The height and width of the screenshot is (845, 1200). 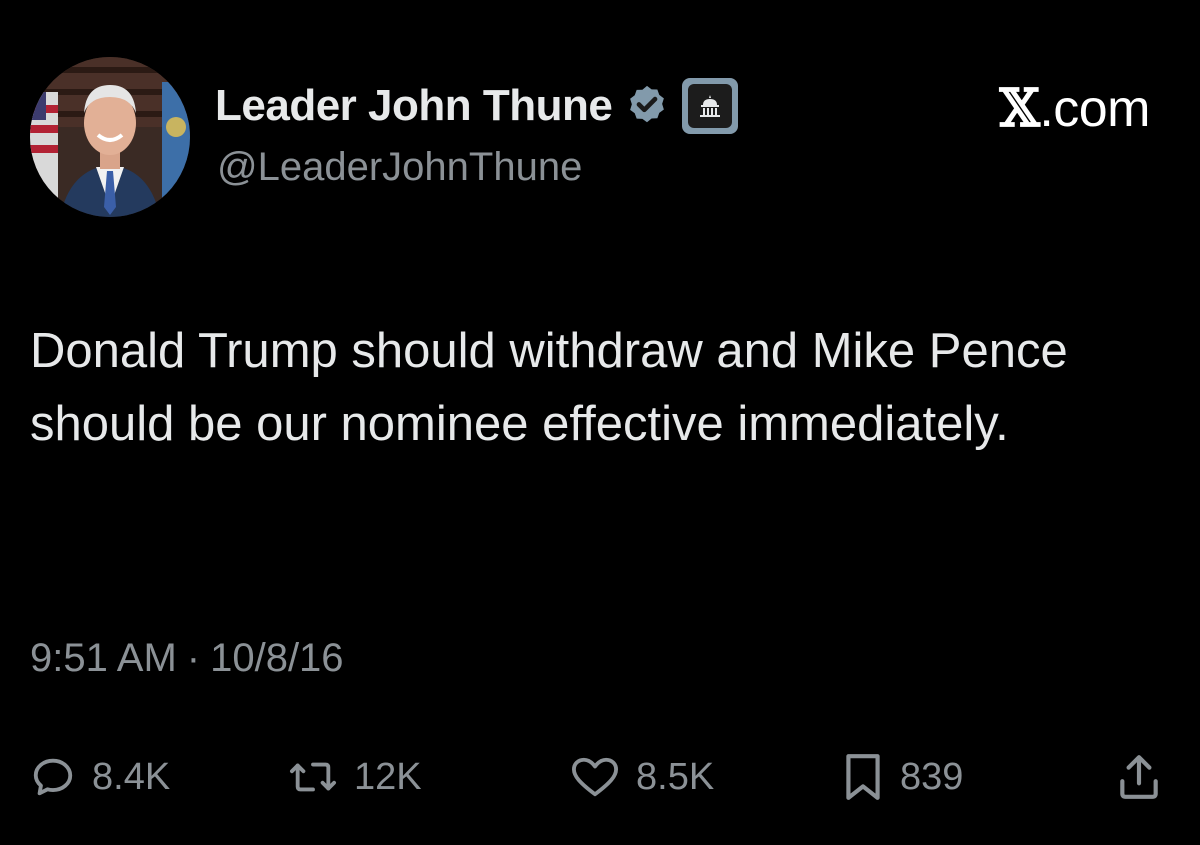 I want to click on reply-icon, so click(x=53, y=777).